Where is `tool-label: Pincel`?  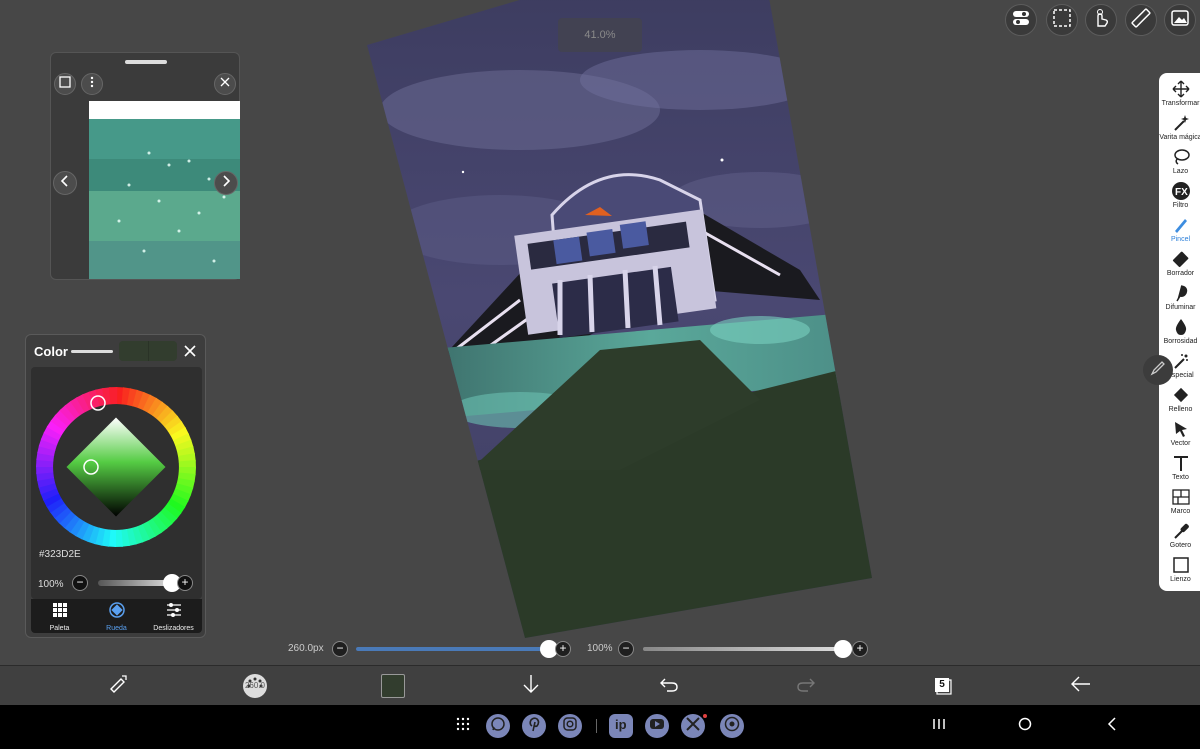
tool-label: Pincel is located at coordinates (1180, 239).